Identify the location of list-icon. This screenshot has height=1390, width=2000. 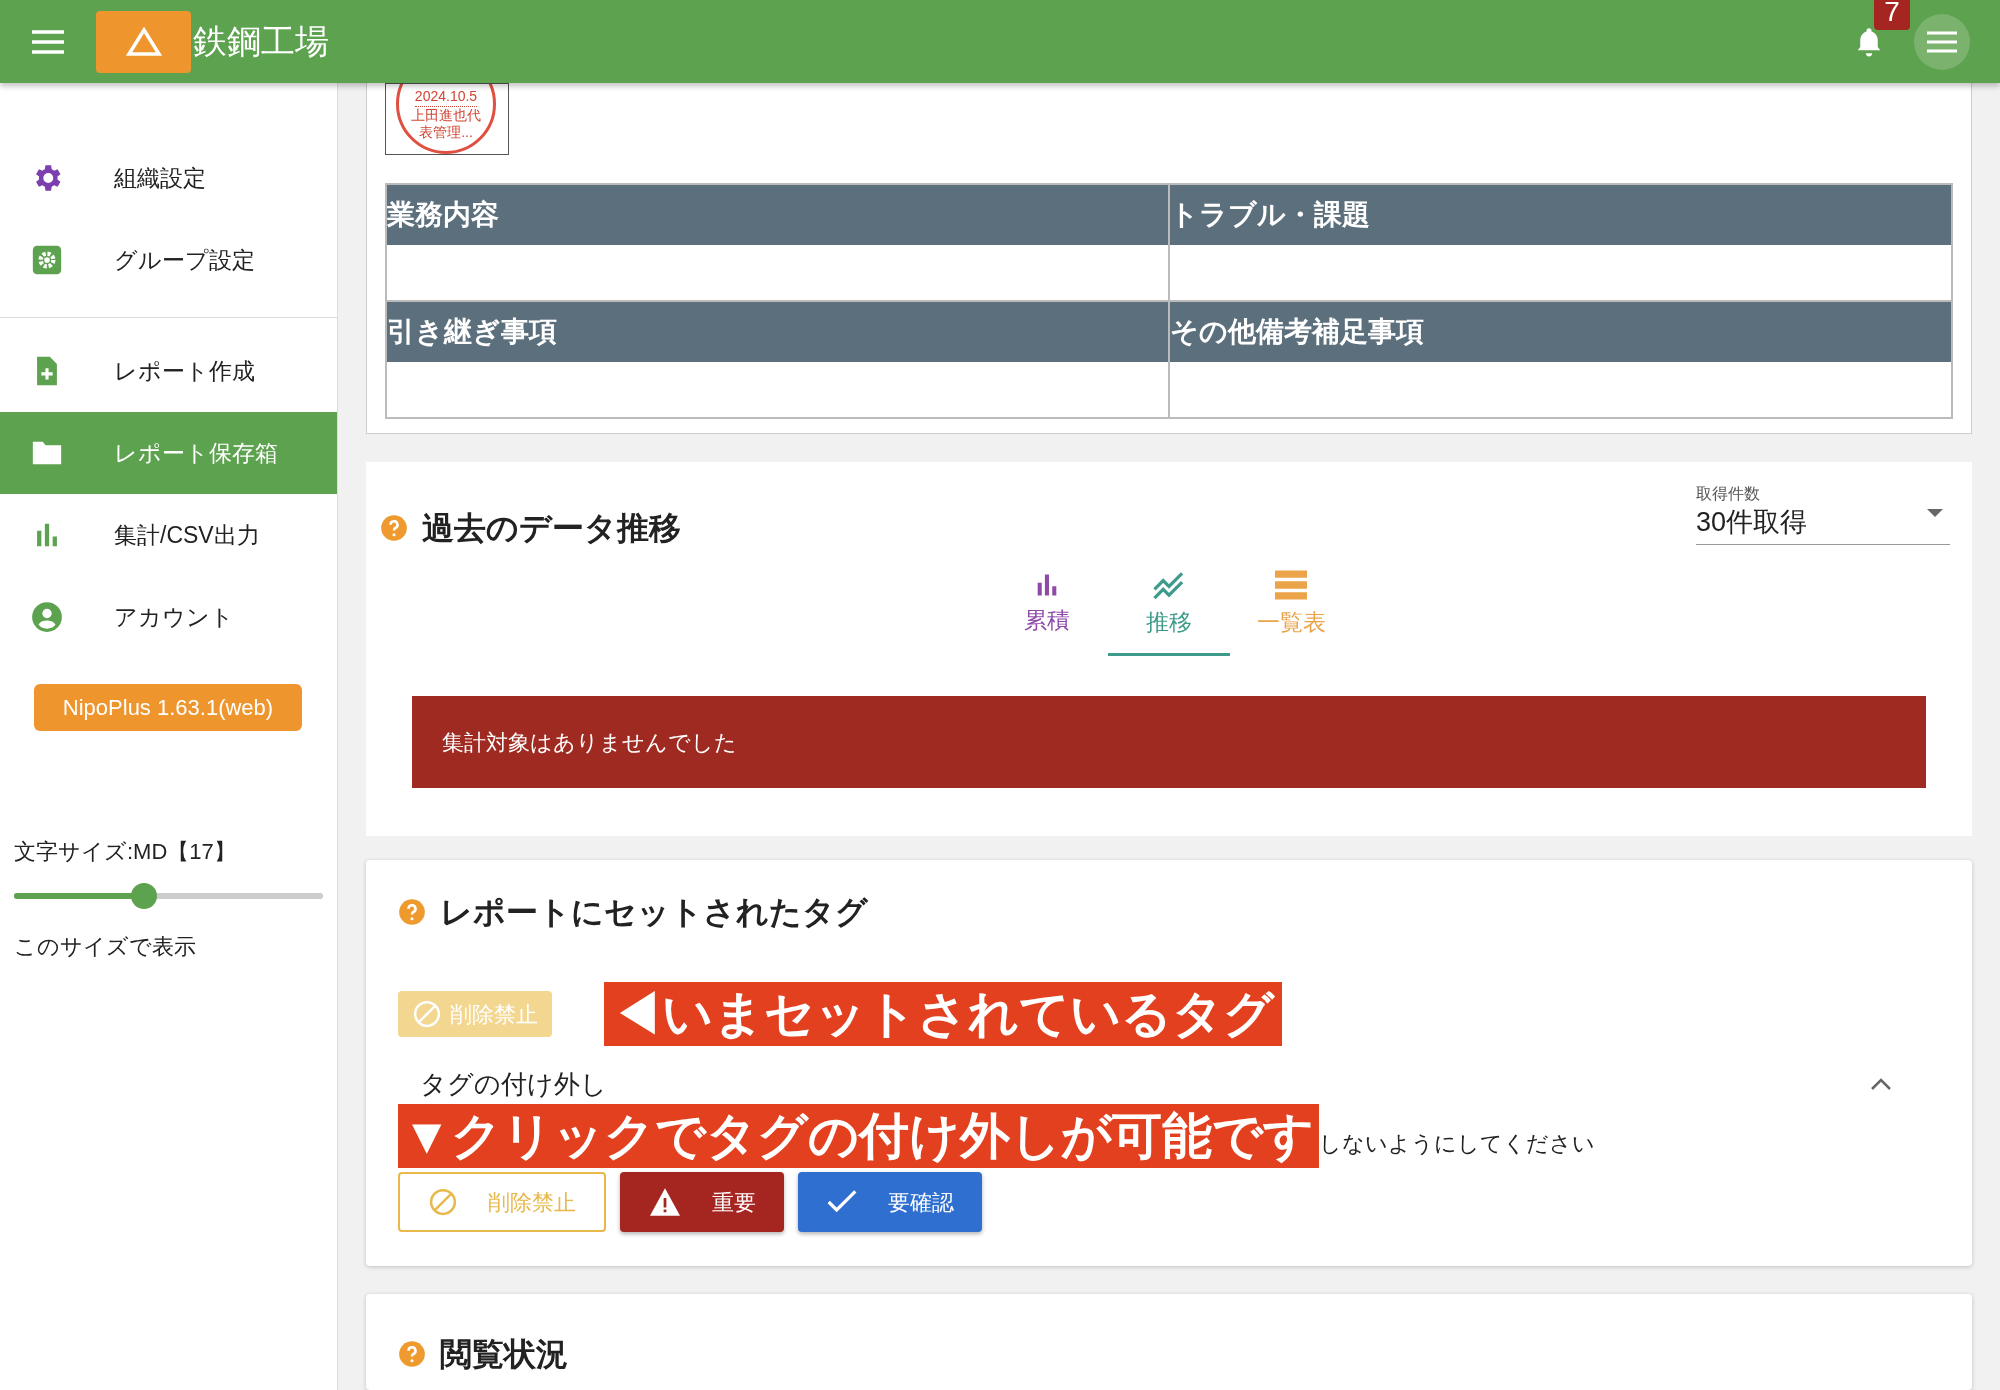
(1291, 585).